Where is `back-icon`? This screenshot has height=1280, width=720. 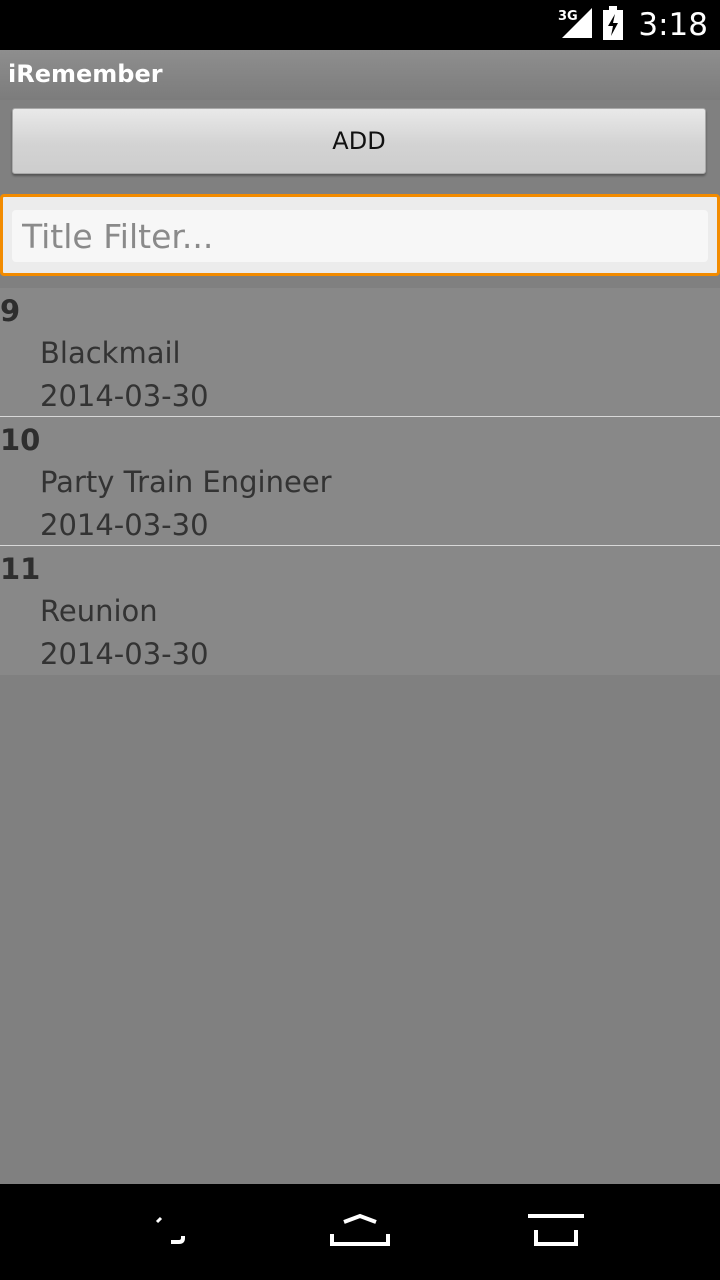 back-icon is located at coordinates (161, 1232).